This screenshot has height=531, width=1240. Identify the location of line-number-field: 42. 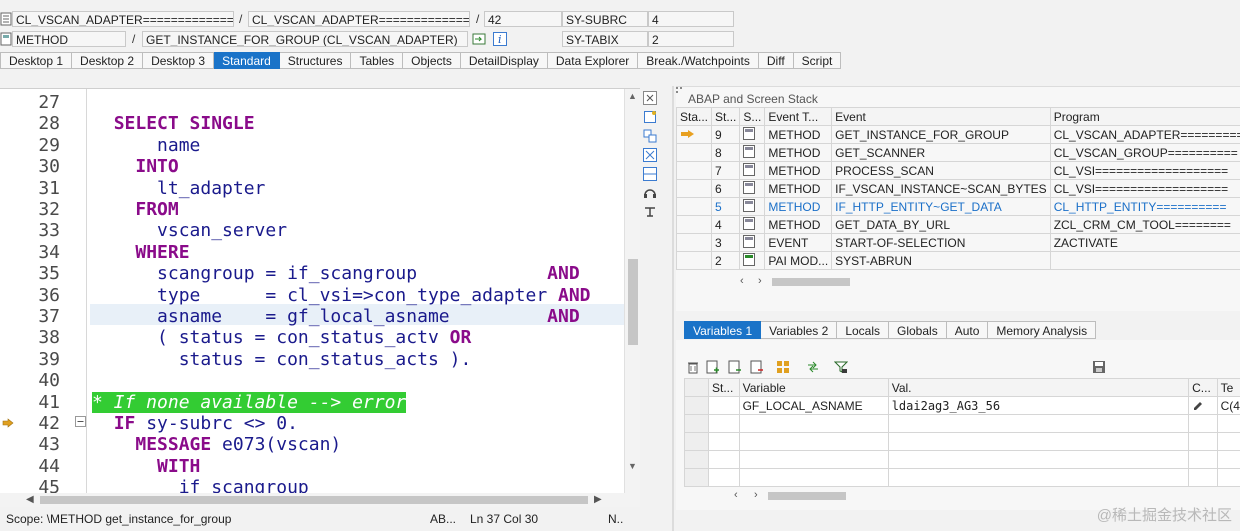
(523, 19).